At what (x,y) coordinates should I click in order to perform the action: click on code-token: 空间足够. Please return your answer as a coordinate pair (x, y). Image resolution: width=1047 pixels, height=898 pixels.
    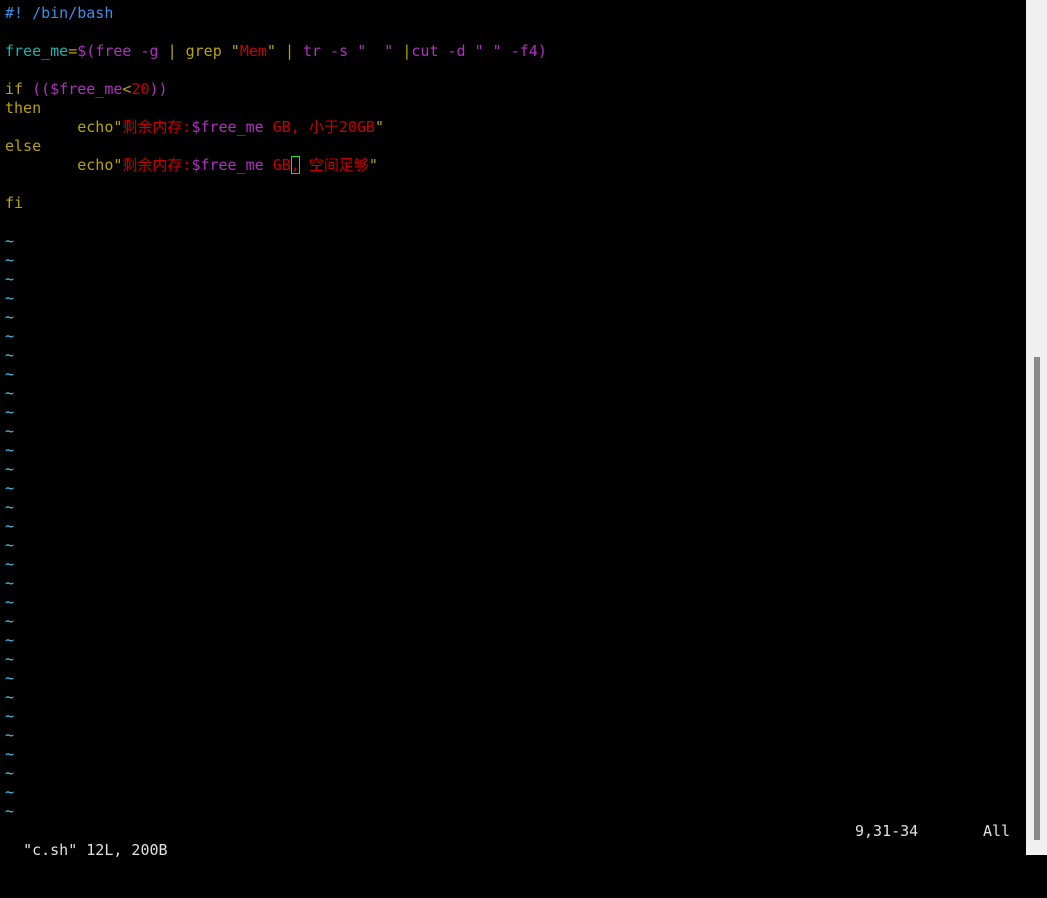
    Looking at the image, I should click on (334, 165).